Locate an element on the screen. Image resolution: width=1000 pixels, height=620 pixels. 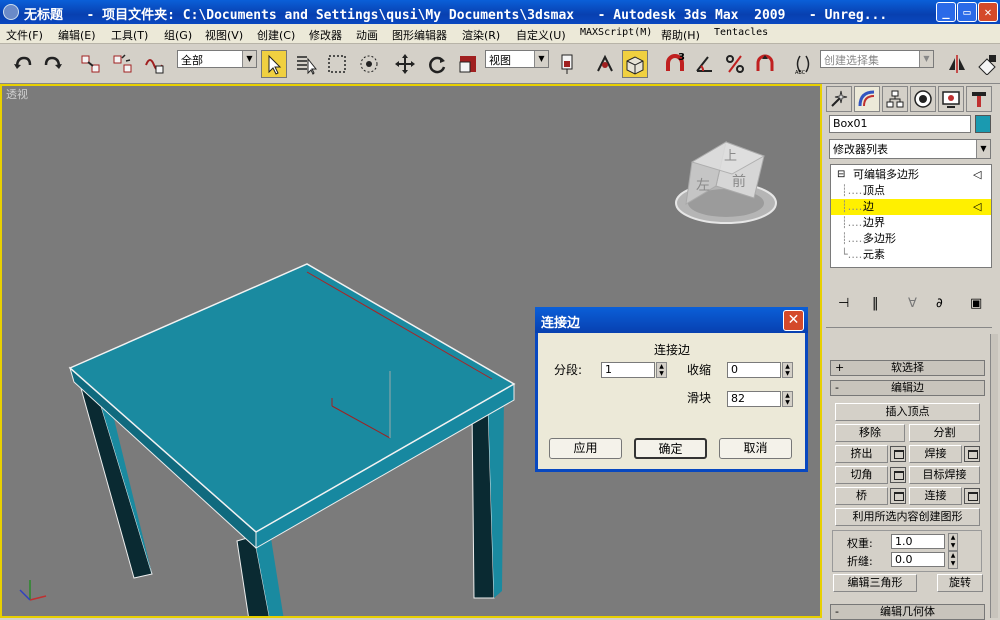
select-by-name-button is located at coordinates (306, 64).